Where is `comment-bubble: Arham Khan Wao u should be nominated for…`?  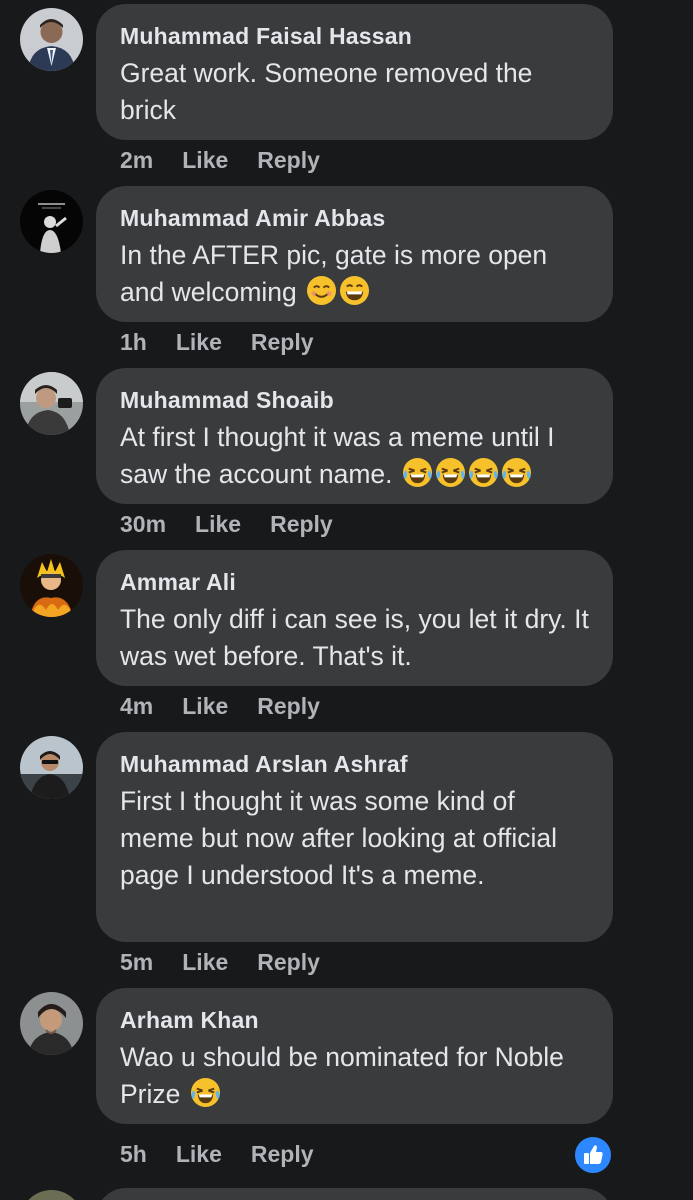
comment-bubble: Arham Khan Wao u should be nominated for… is located at coordinates (354, 1056).